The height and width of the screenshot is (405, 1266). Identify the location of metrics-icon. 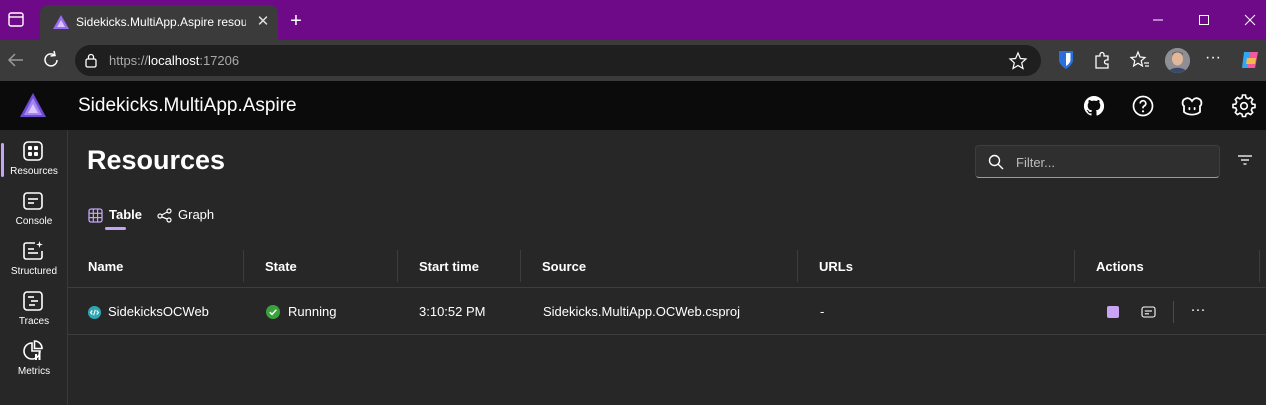
(33, 350).